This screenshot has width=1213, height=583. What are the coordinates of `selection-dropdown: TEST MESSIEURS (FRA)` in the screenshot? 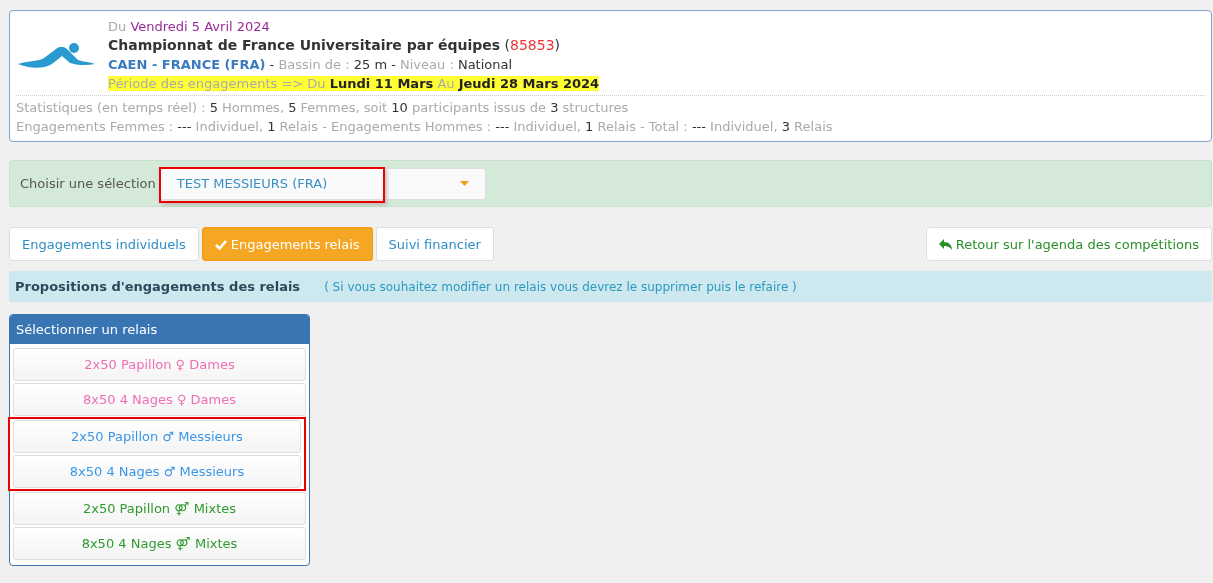 It's located at (322, 183).